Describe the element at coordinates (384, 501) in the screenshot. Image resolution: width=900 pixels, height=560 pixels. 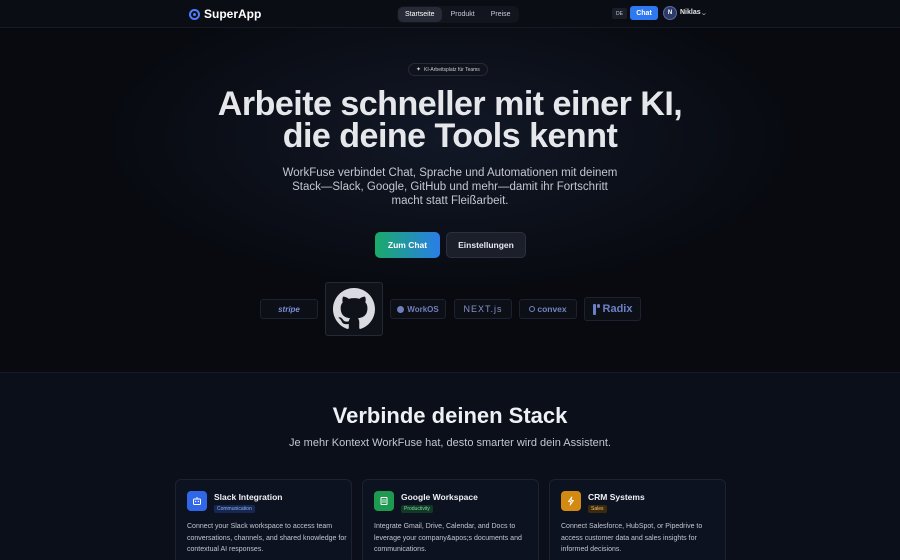
I see `building-icon` at that location.